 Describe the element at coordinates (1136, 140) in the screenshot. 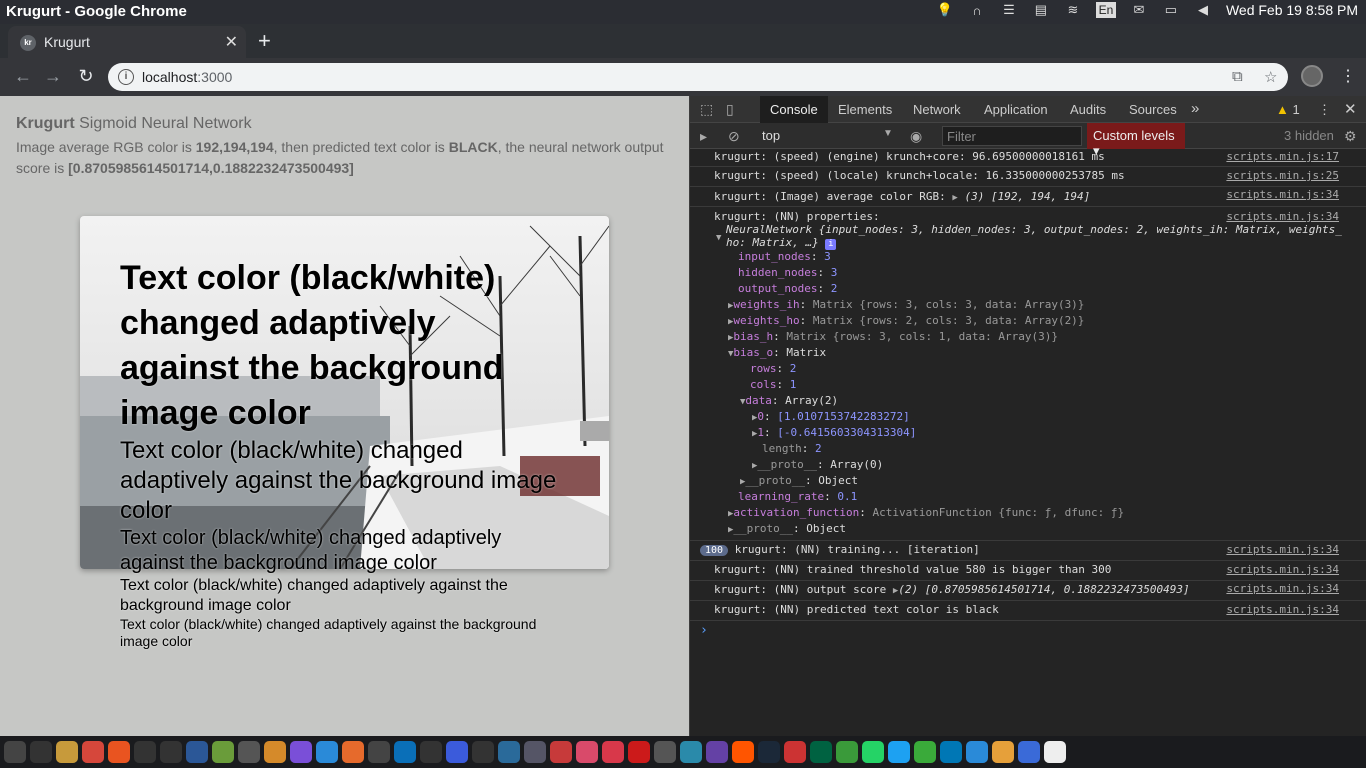

I see `log-levels-dropdown: Custom levels ▾` at that location.